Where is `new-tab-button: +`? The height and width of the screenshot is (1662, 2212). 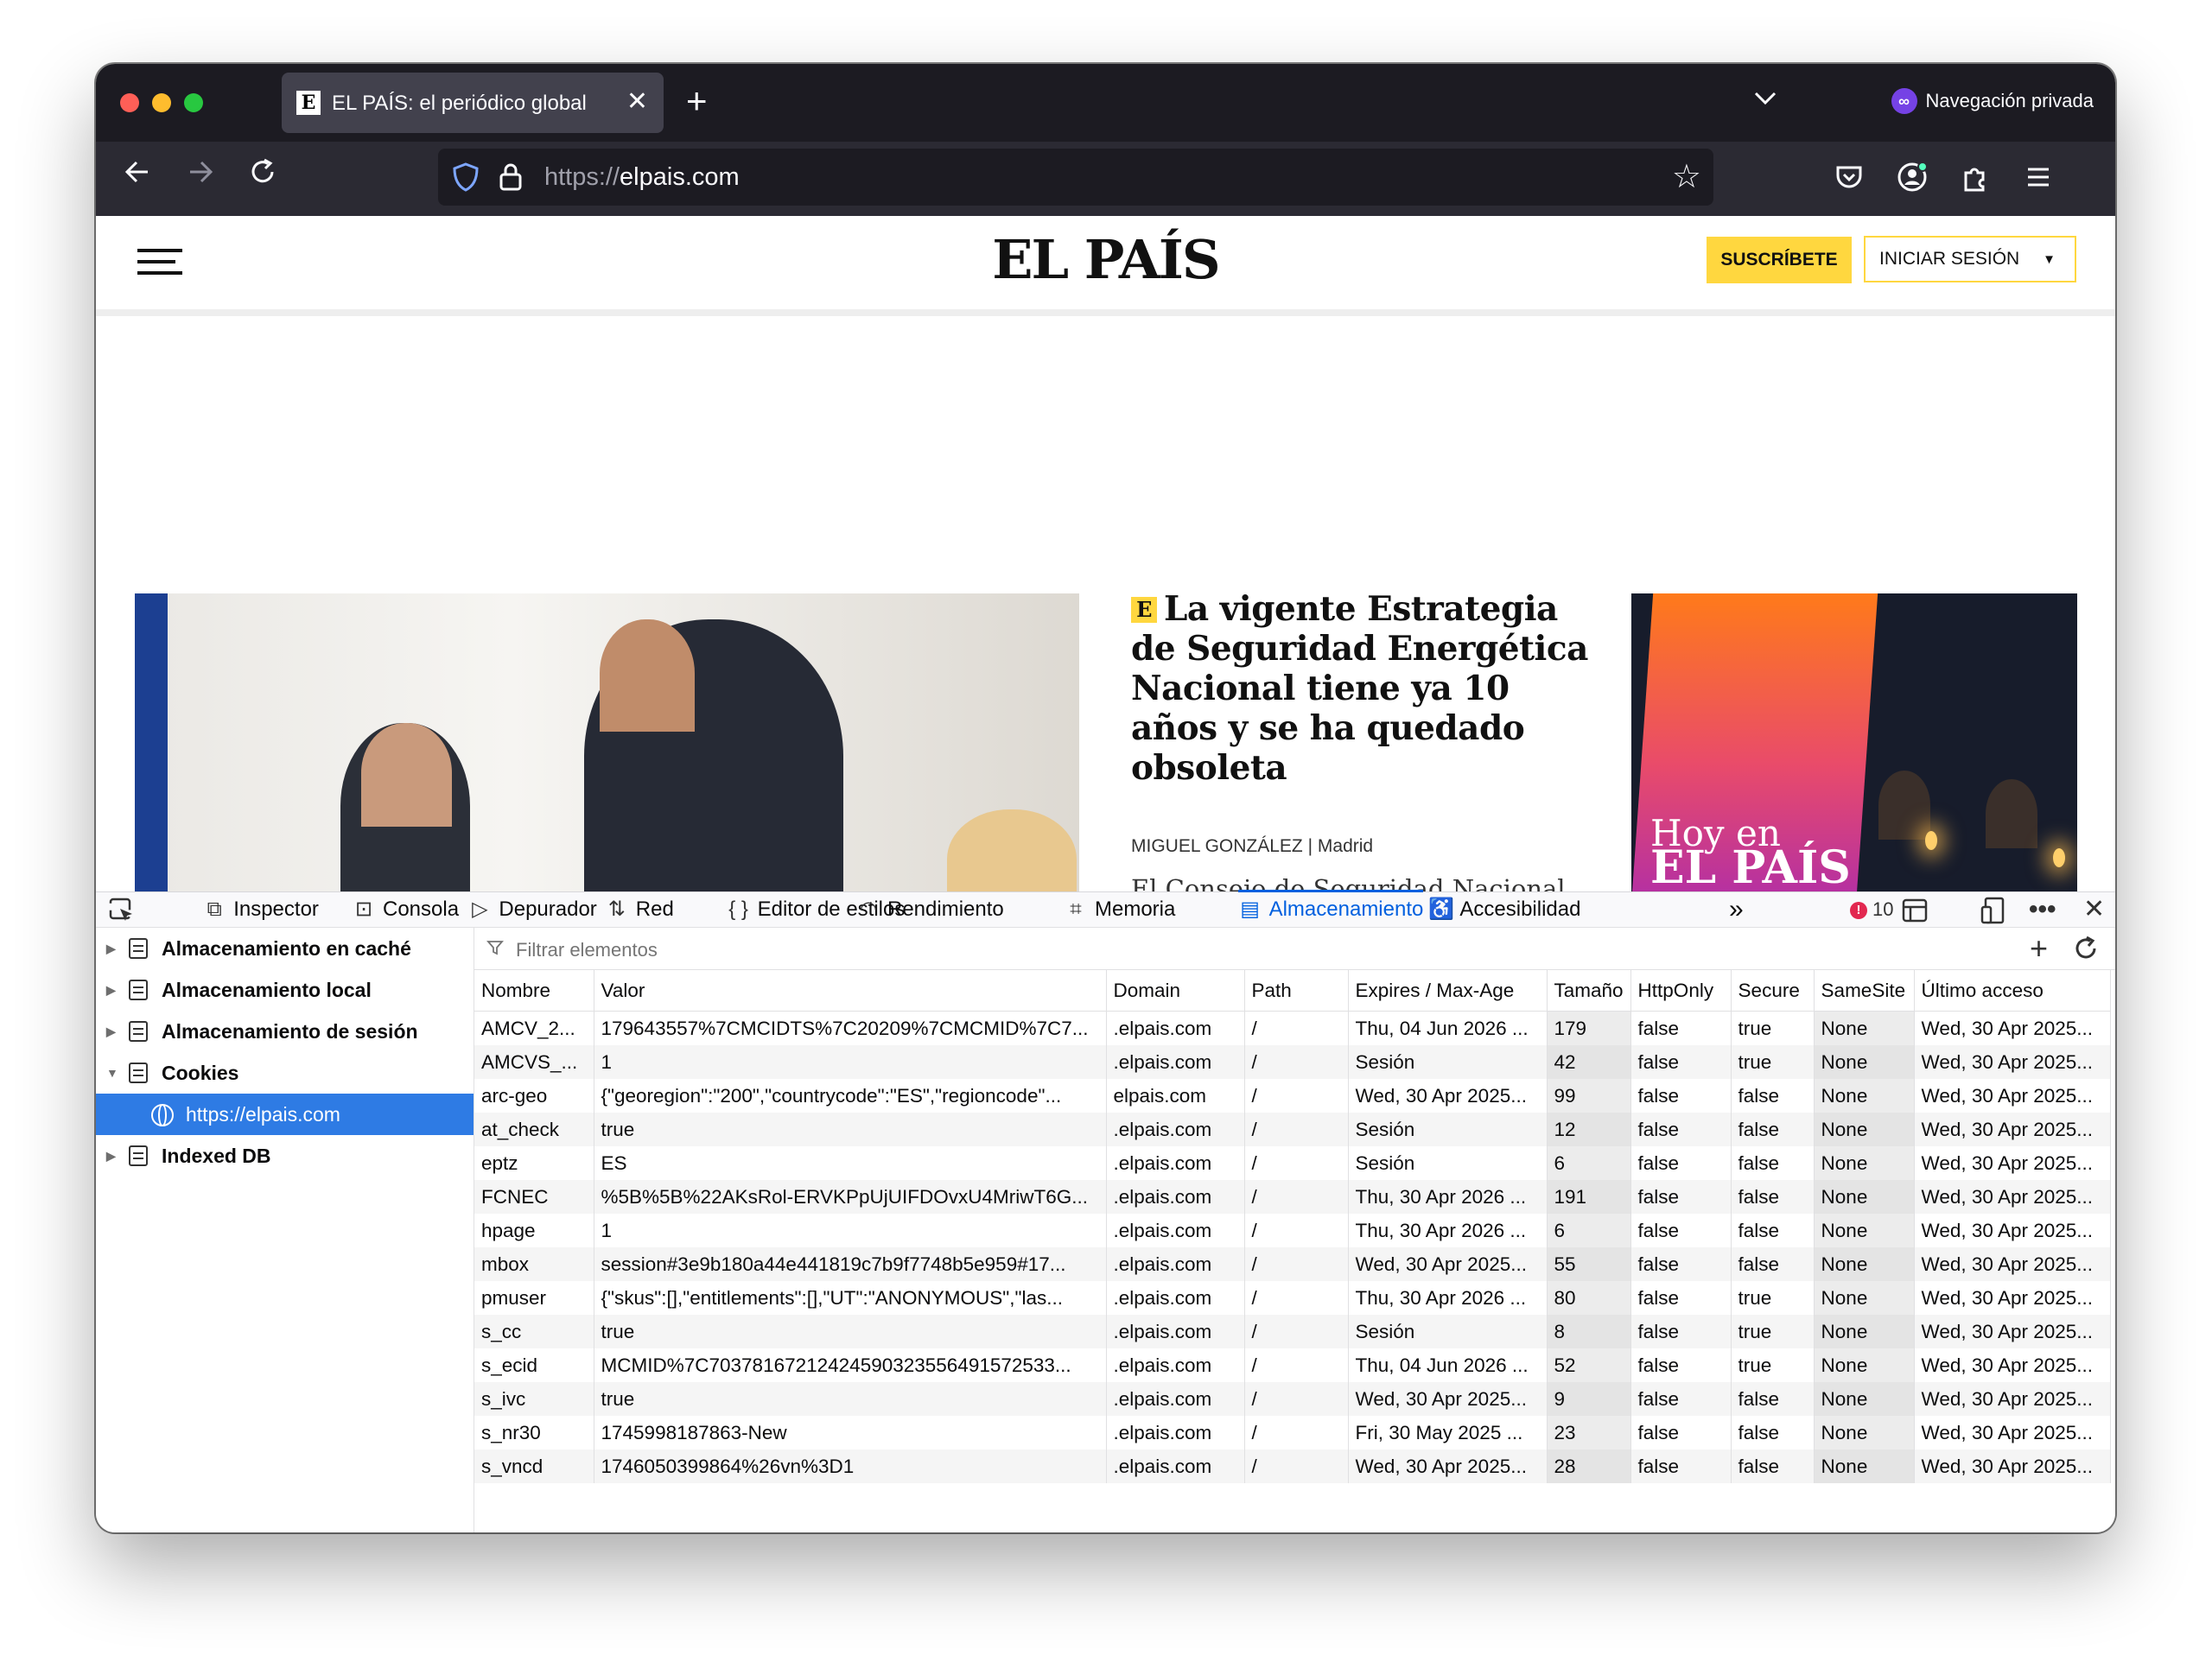
new-tab-button: + is located at coordinates (697, 101).